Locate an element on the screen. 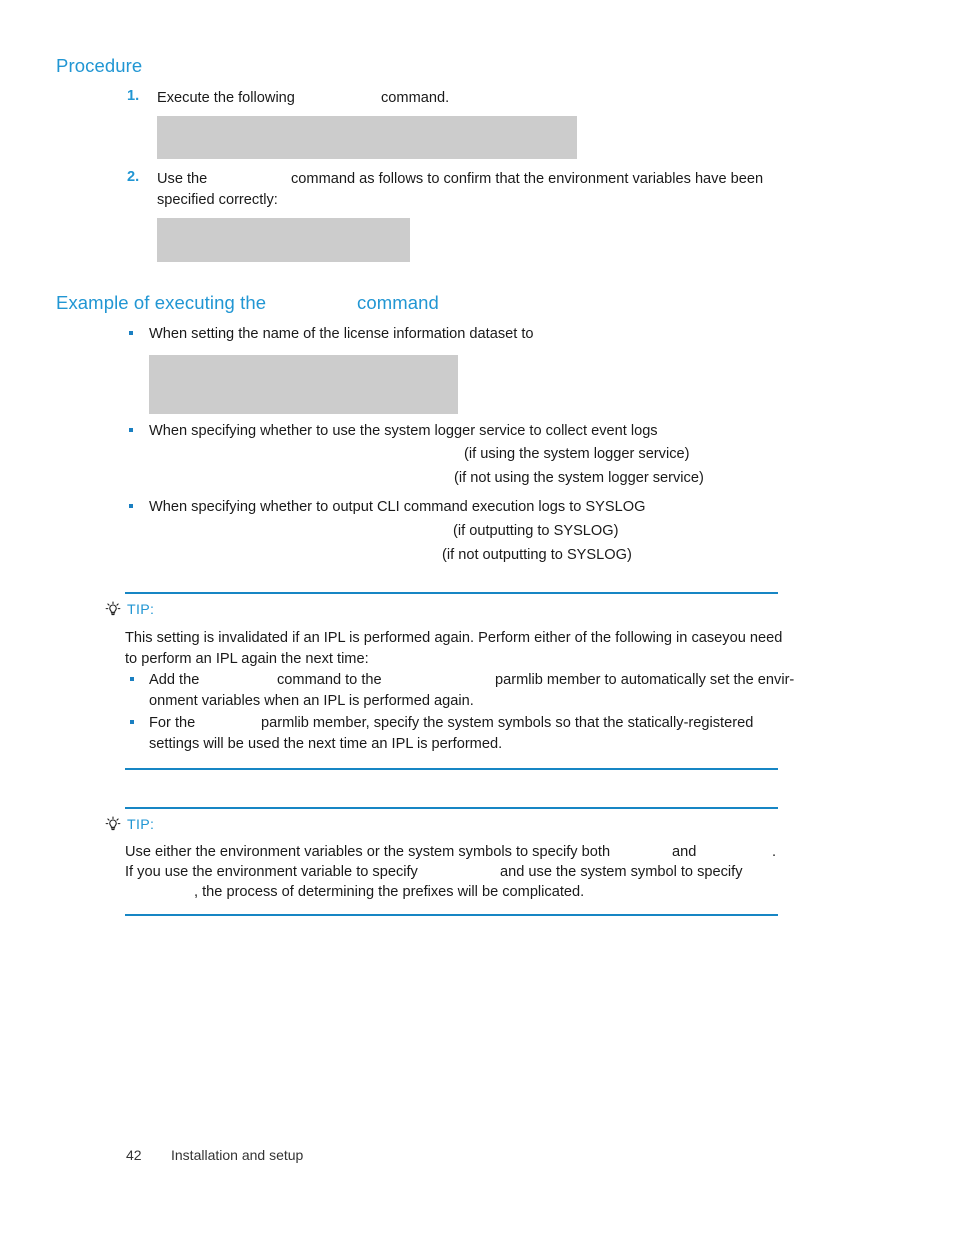 The image size is (954, 1235). step-1-text-after: command. is located at coordinates (415, 98).